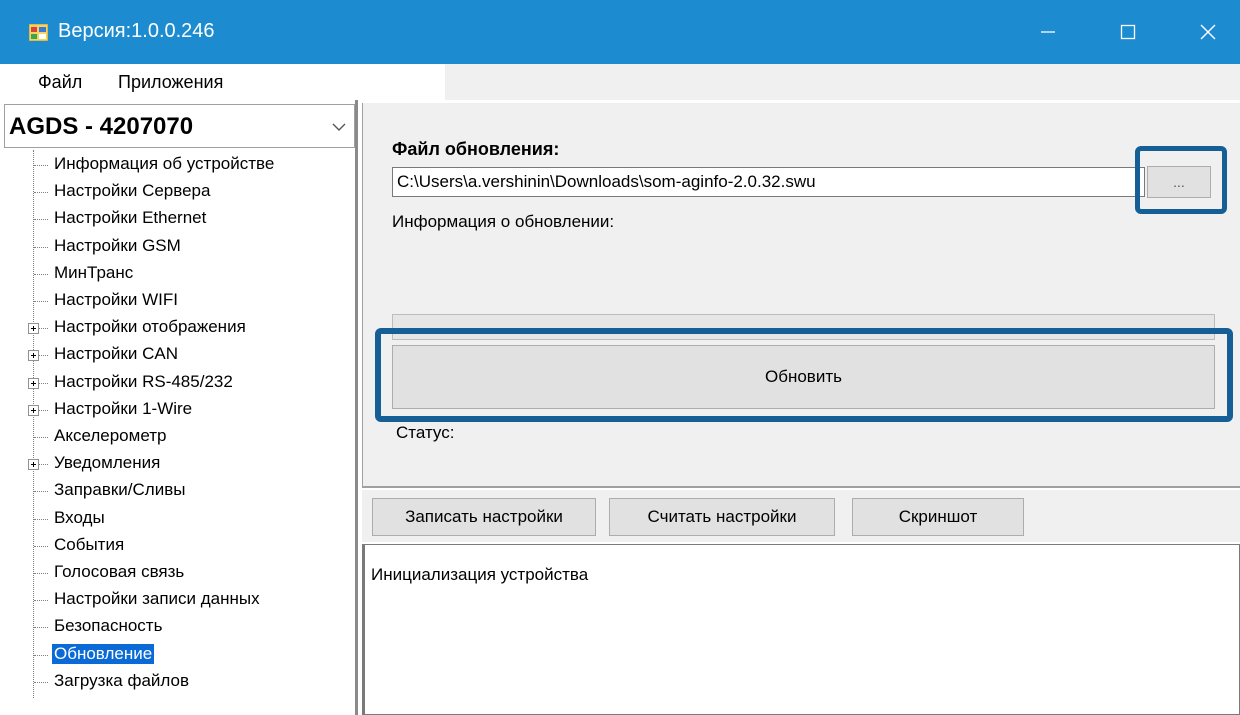  Describe the element at coordinates (79, 517) in the screenshot. I see `tree-item-label: Входы` at that location.